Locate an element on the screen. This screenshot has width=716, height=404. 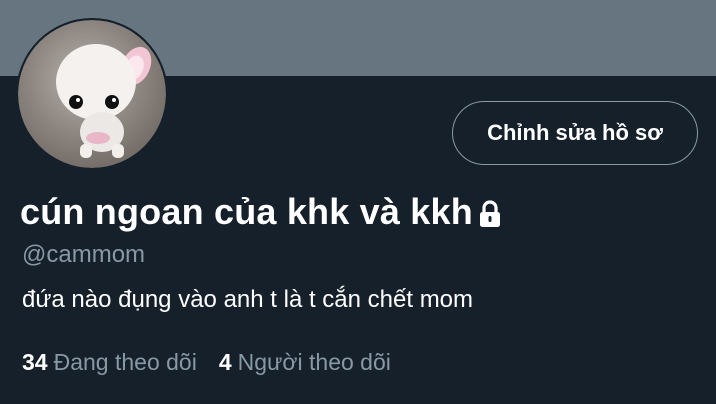
profile-name-row: cún ngoan của khk và kkh is located at coordinates (261, 212).